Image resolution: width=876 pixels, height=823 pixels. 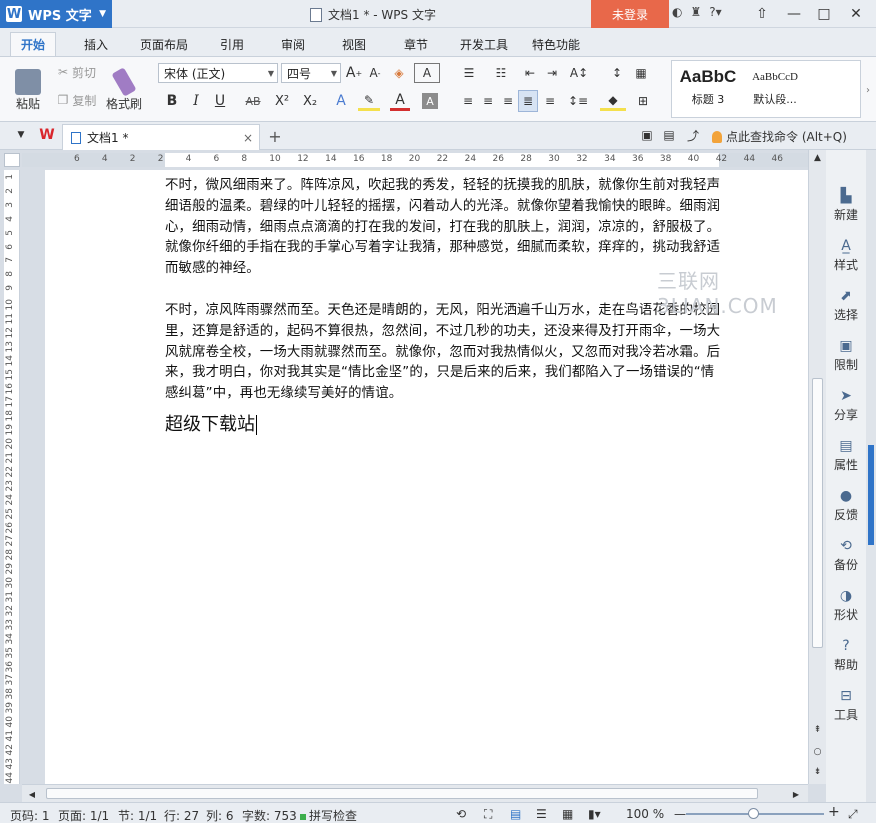 What do you see at coordinates (33, 44) in the screenshot?
I see `tab-home: 开始` at bounding box center [33, 44].